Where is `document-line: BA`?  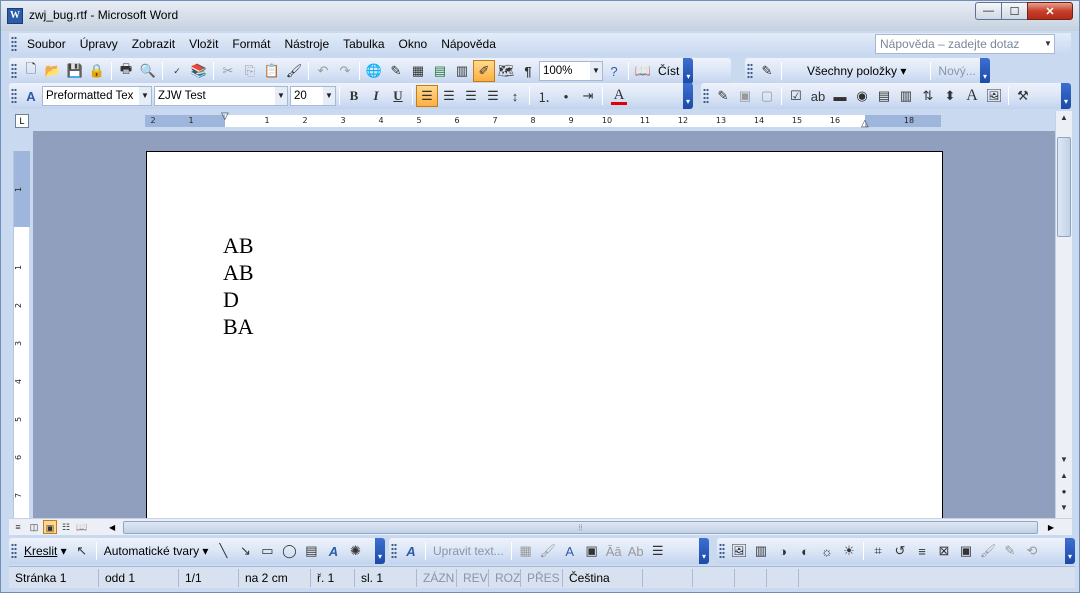
document-line: BA is located at coordinates (238, 326).